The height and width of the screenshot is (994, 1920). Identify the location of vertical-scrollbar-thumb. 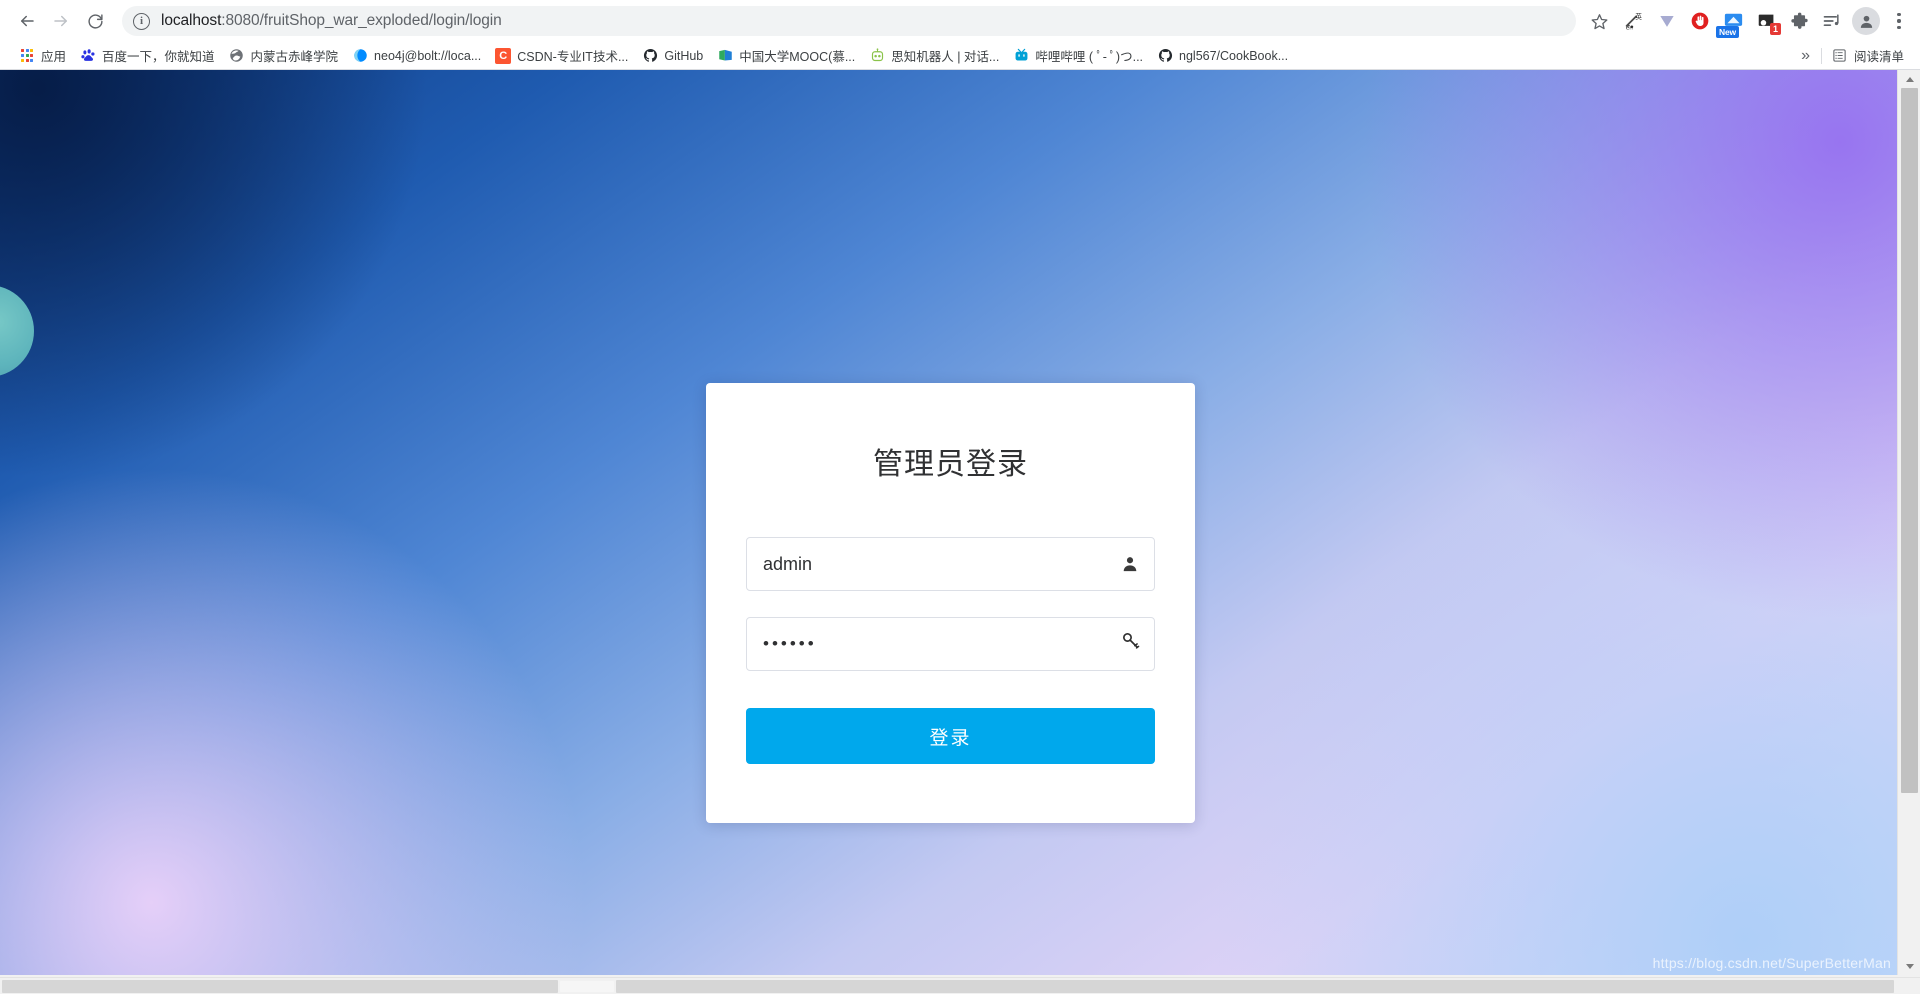
(1909, 440).